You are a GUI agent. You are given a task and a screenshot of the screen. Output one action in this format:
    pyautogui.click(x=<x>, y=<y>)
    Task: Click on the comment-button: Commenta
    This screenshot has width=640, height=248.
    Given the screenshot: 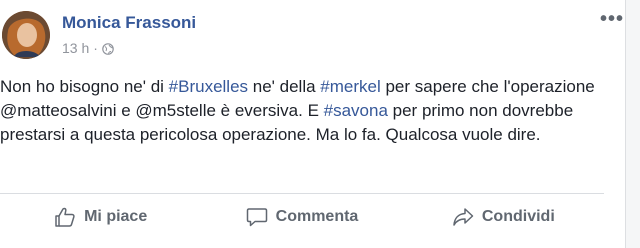 What is the action you would take?
    pyautogui.click(x=301, y=217)
    